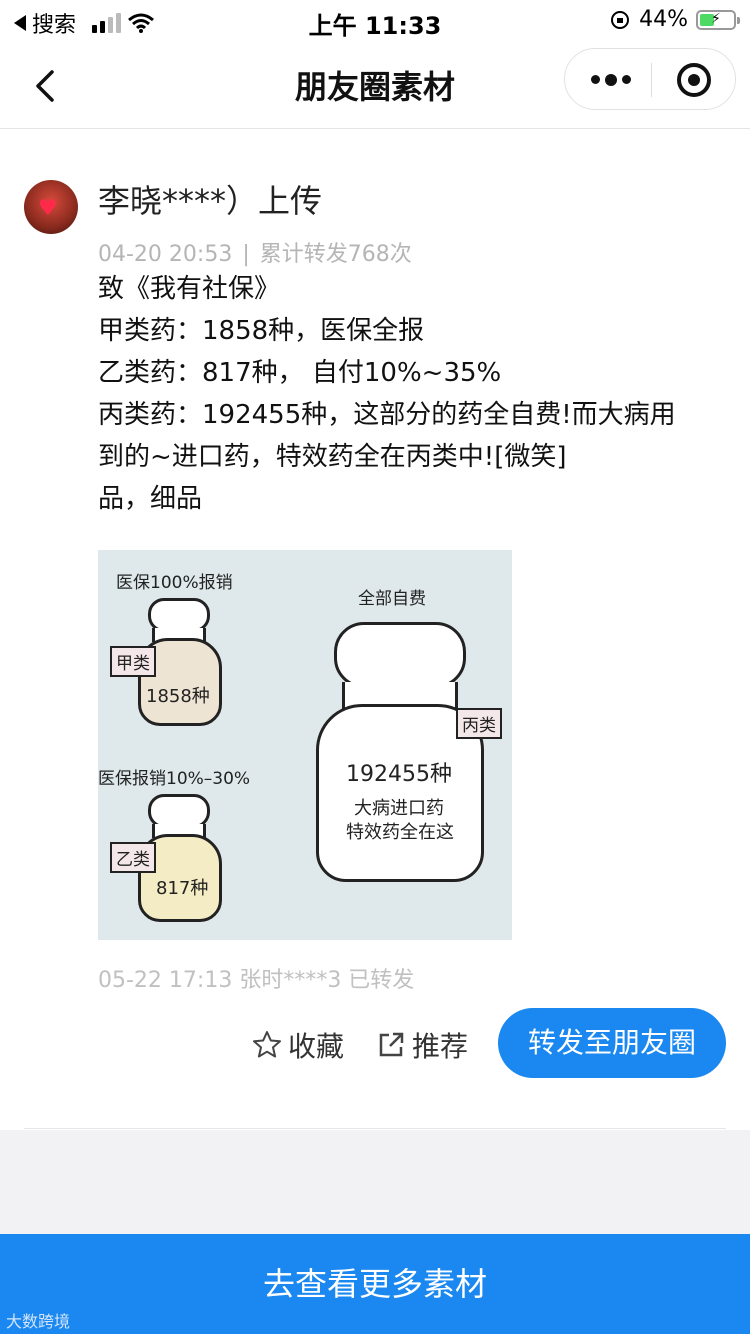  What do you see at coordinates (174, 583) in the screenshot?
I see `label-class-a: 医保100%报销` at bounding box center [174, 583].